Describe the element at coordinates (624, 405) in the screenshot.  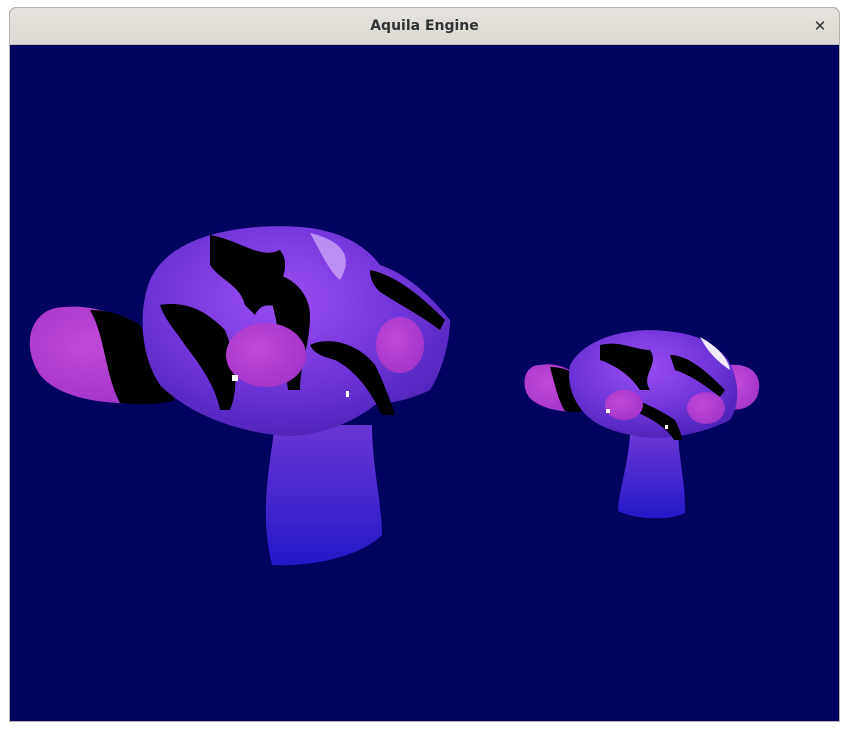
I see `model-cheek-left` at that location.